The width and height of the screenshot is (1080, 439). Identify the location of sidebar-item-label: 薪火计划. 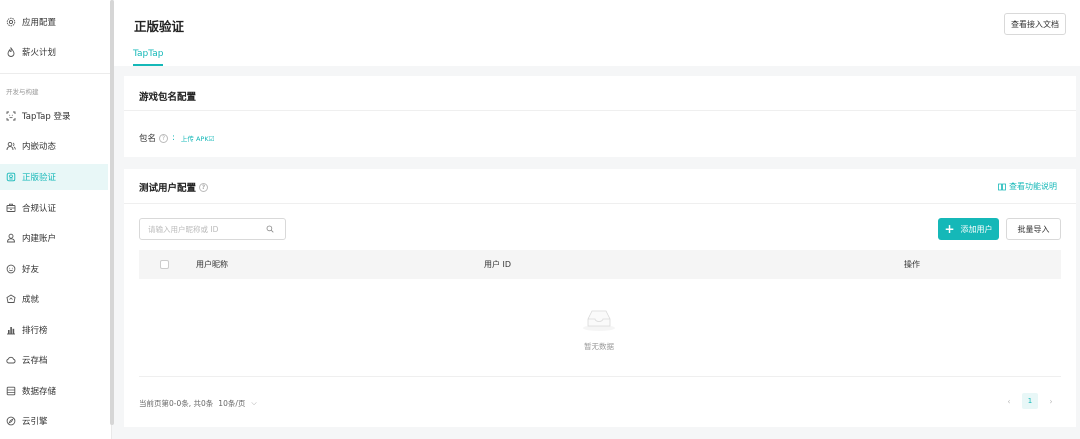
(39, 53).